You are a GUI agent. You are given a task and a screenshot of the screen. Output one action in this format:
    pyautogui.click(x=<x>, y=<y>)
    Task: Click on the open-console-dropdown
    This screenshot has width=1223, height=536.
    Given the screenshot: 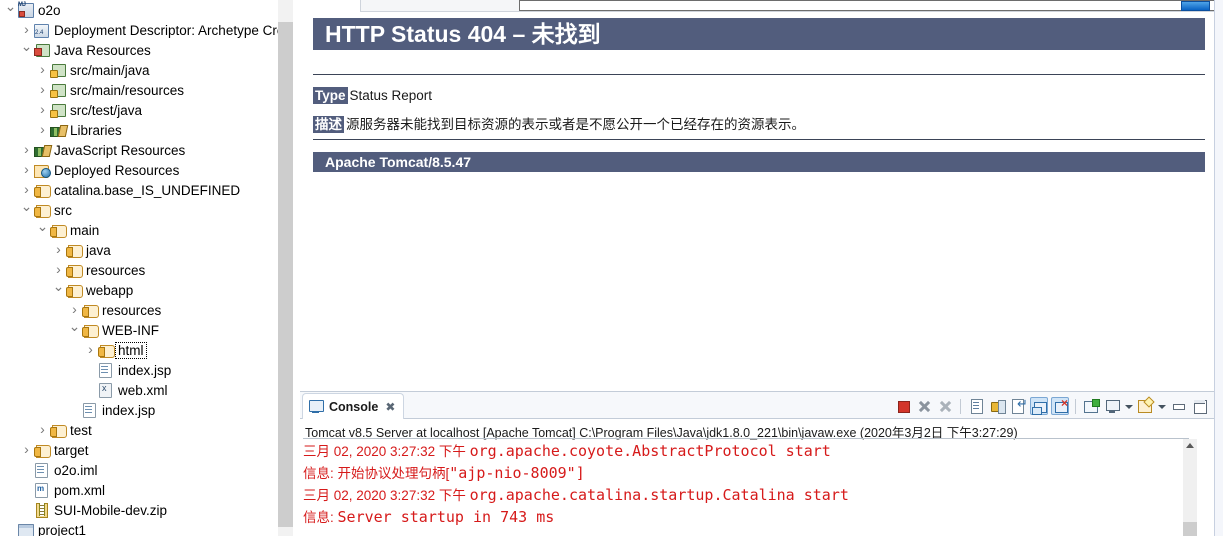 What is the action you would take?
    pyautogui.click(x=1161, y=406)
    